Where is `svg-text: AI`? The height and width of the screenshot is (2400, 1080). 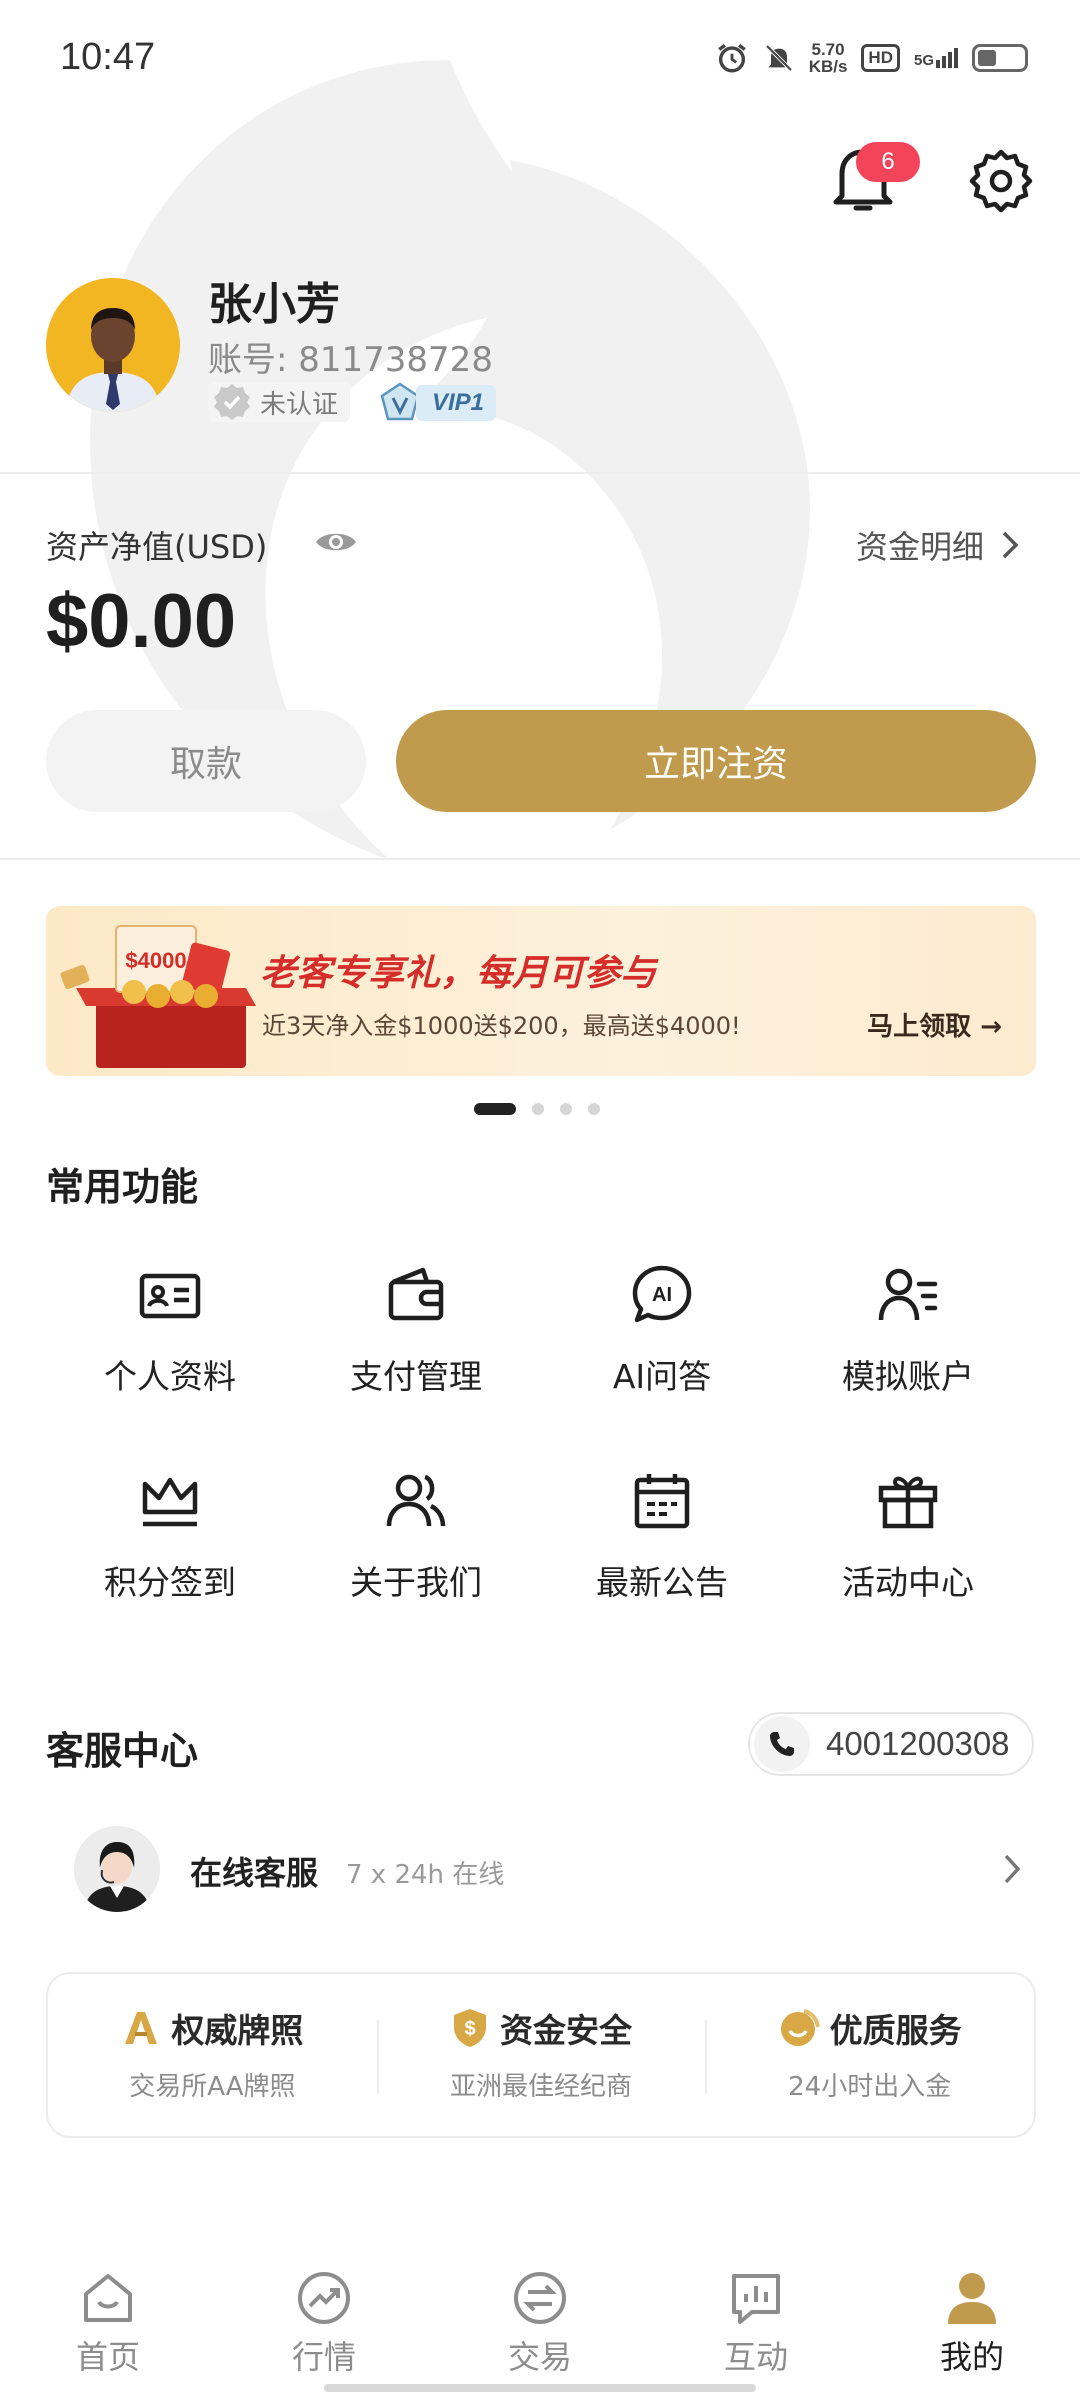 svg-text: AI is located at coordinates (662, 1295).